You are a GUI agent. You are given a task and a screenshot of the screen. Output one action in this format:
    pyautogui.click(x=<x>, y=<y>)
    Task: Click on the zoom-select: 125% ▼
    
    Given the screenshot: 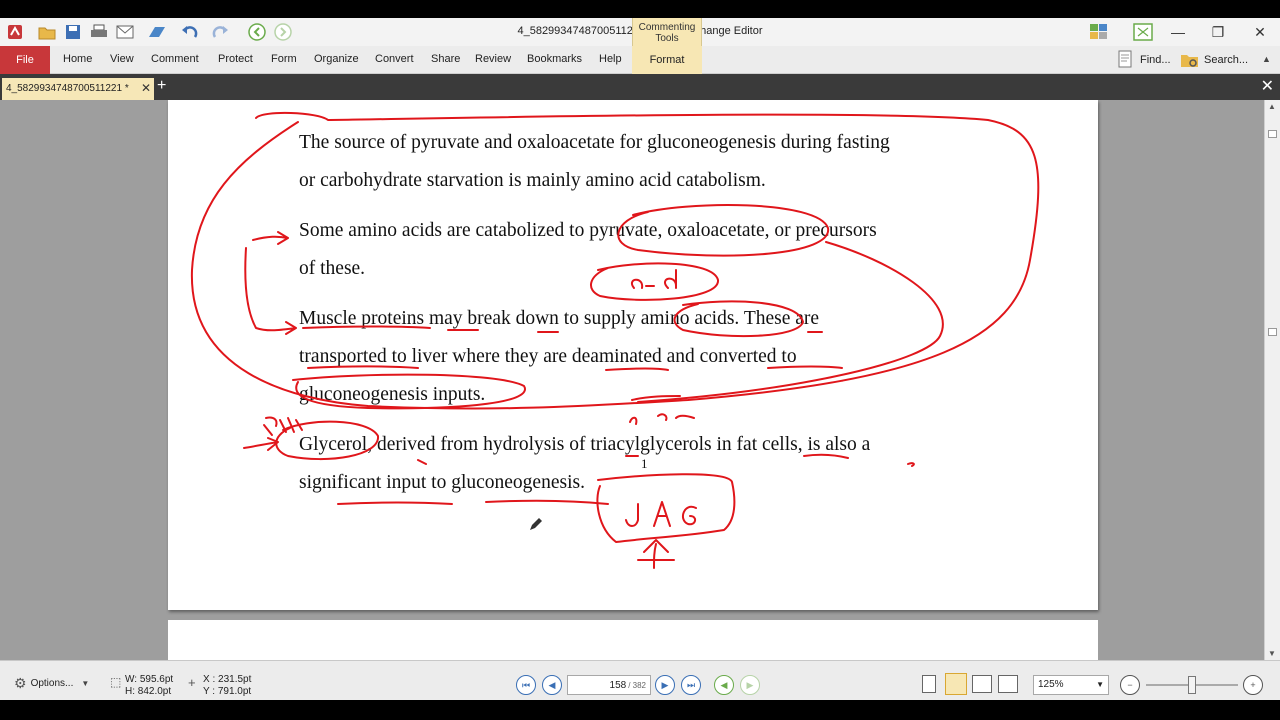 What is the action you would take?
    pyautogui.click(x=1071, y=685)
    